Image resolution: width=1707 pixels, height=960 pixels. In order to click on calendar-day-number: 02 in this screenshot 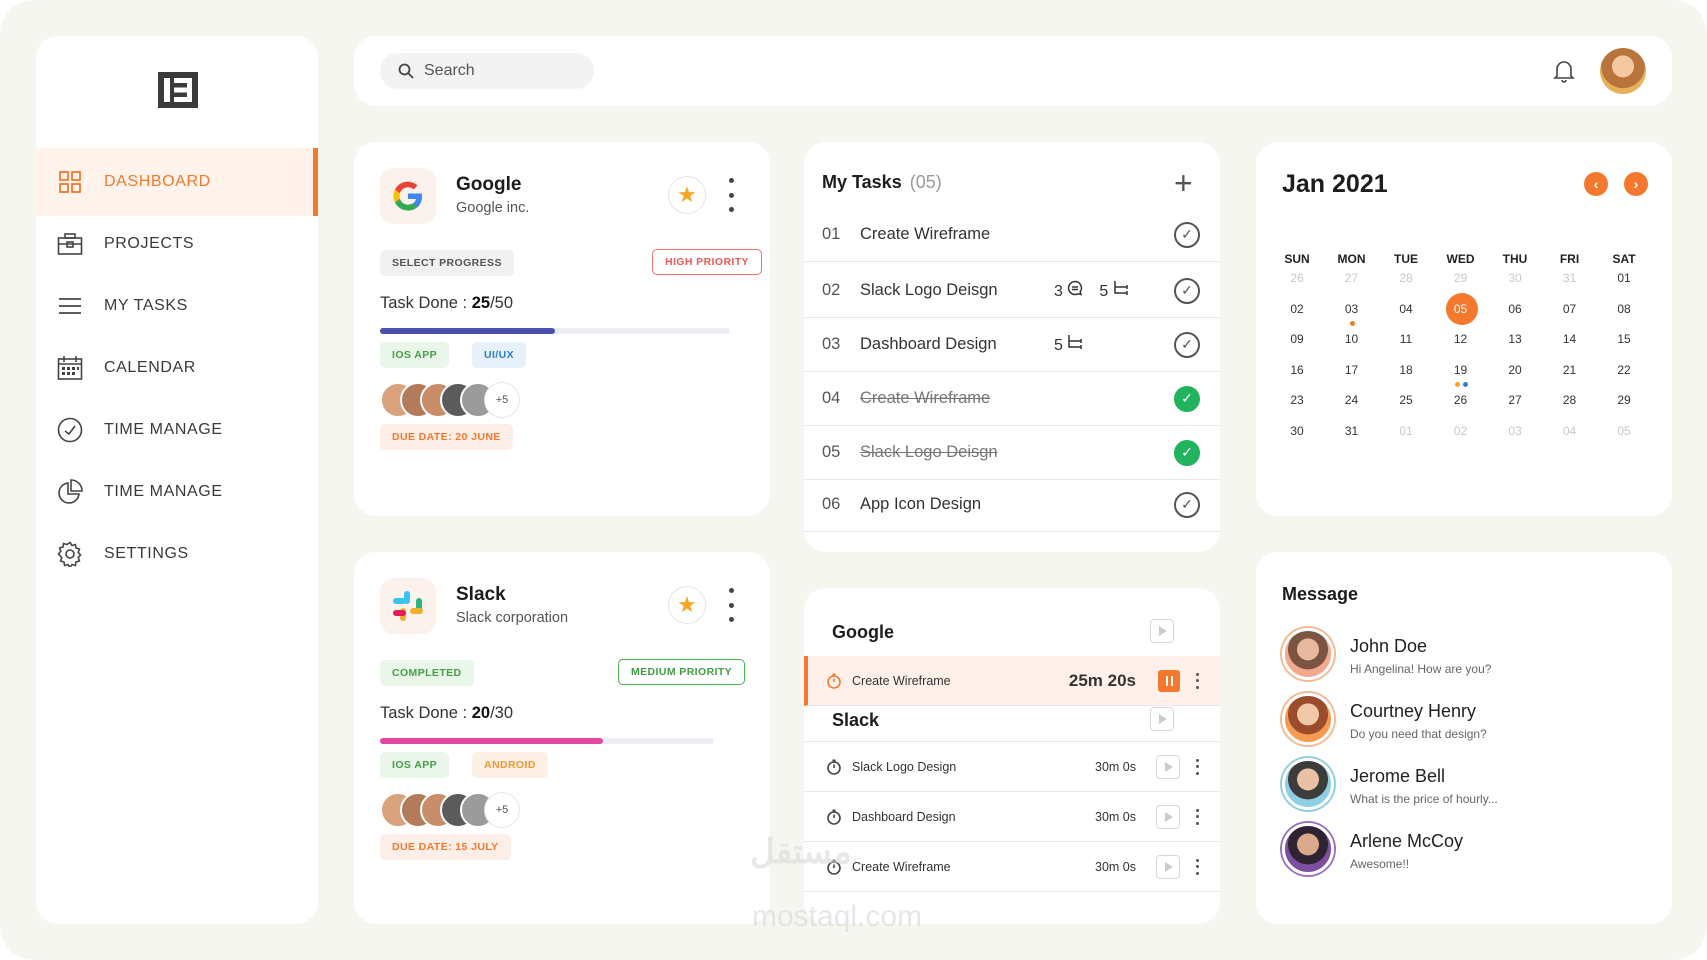, I will do `click(1297, 308)`.